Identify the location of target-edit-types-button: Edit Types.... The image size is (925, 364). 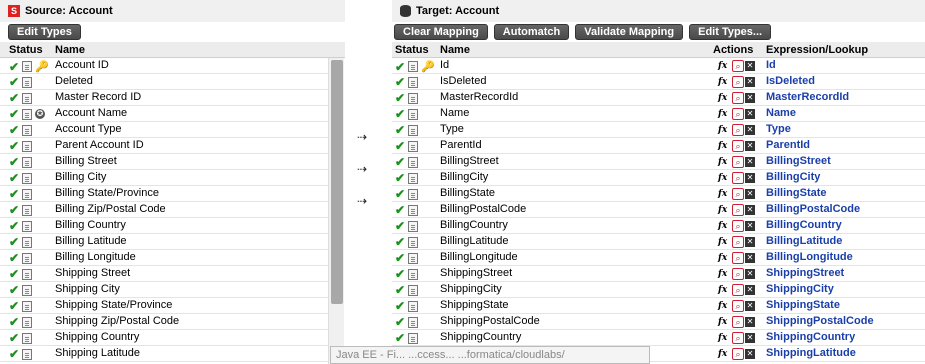
(730, 32).